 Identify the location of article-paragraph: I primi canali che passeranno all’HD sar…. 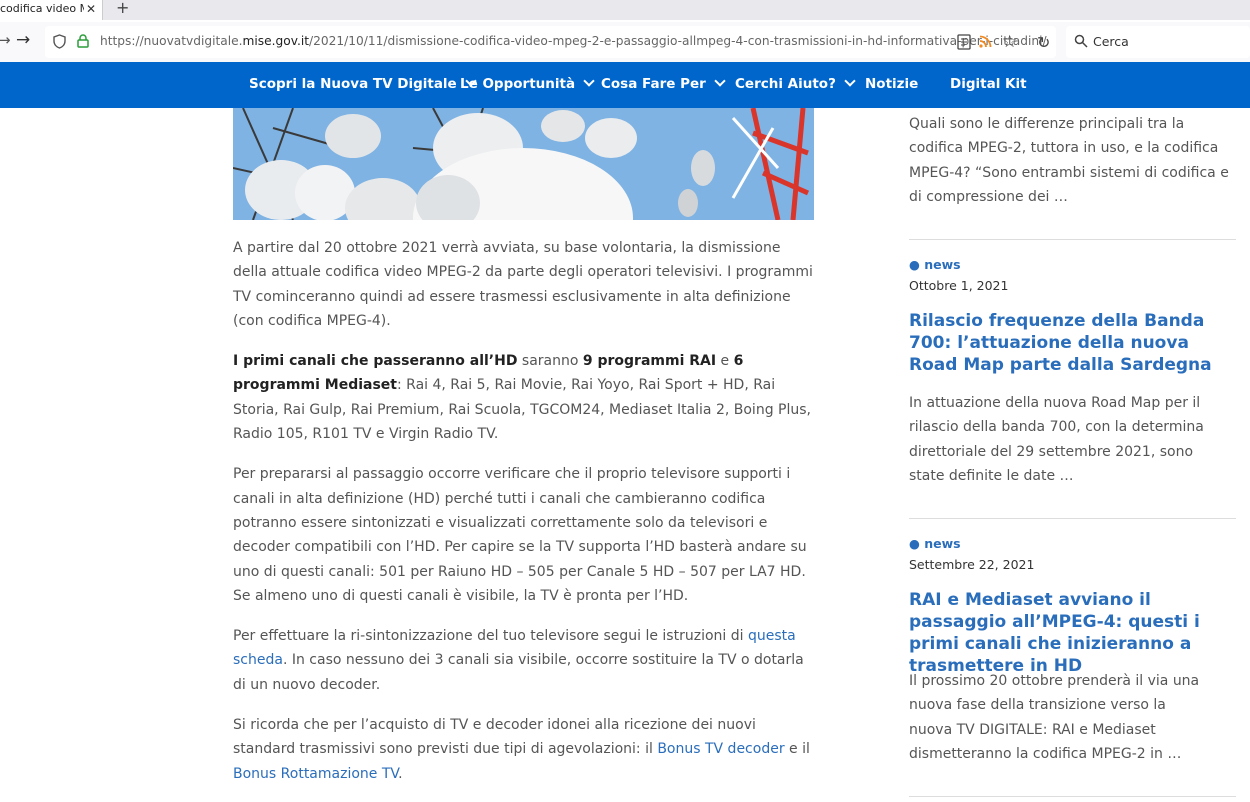
(522, 398).